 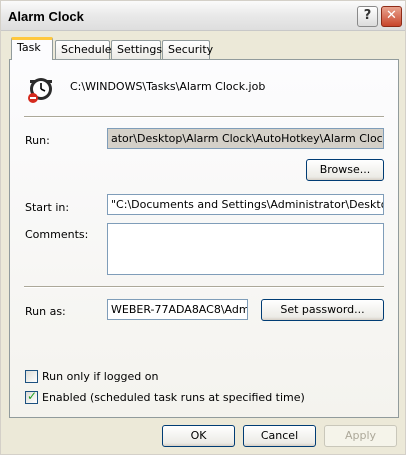 I want to click on run-as-field: WEBER-77ADA8AC8\Admi, so click(x=177, y=309).